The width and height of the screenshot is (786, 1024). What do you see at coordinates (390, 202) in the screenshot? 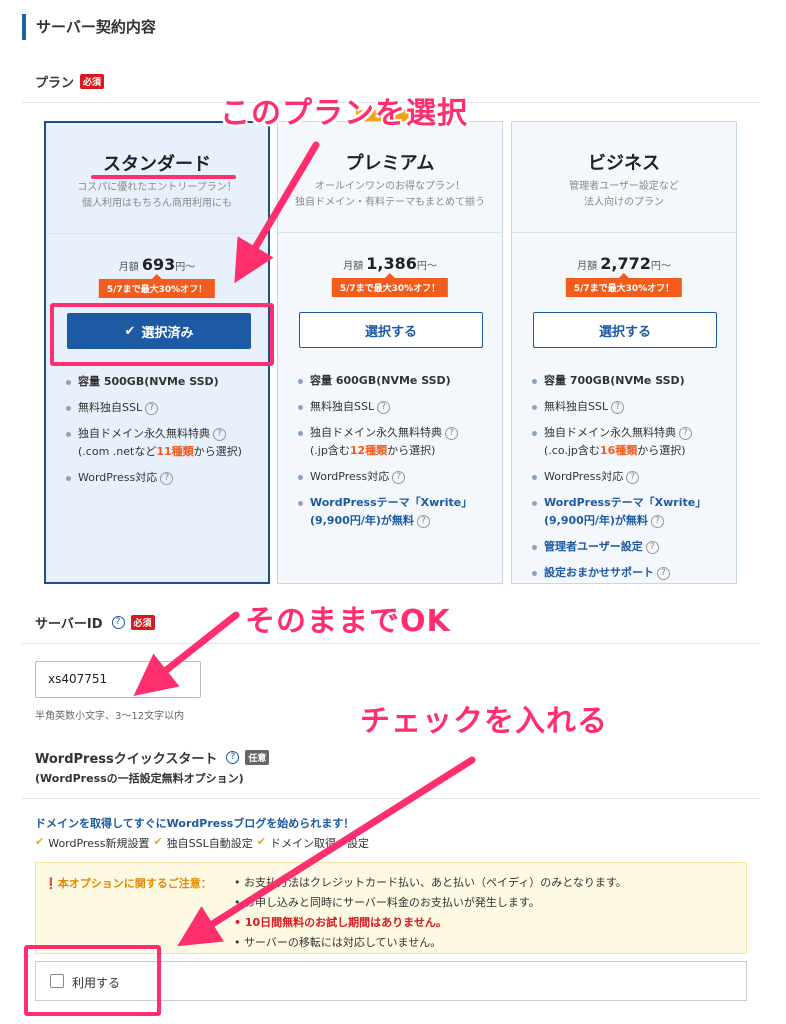
I see `plan-desc-line: 独自ドメイン・有料テーマもまとめて揃う` at bounding box center [390, 202].